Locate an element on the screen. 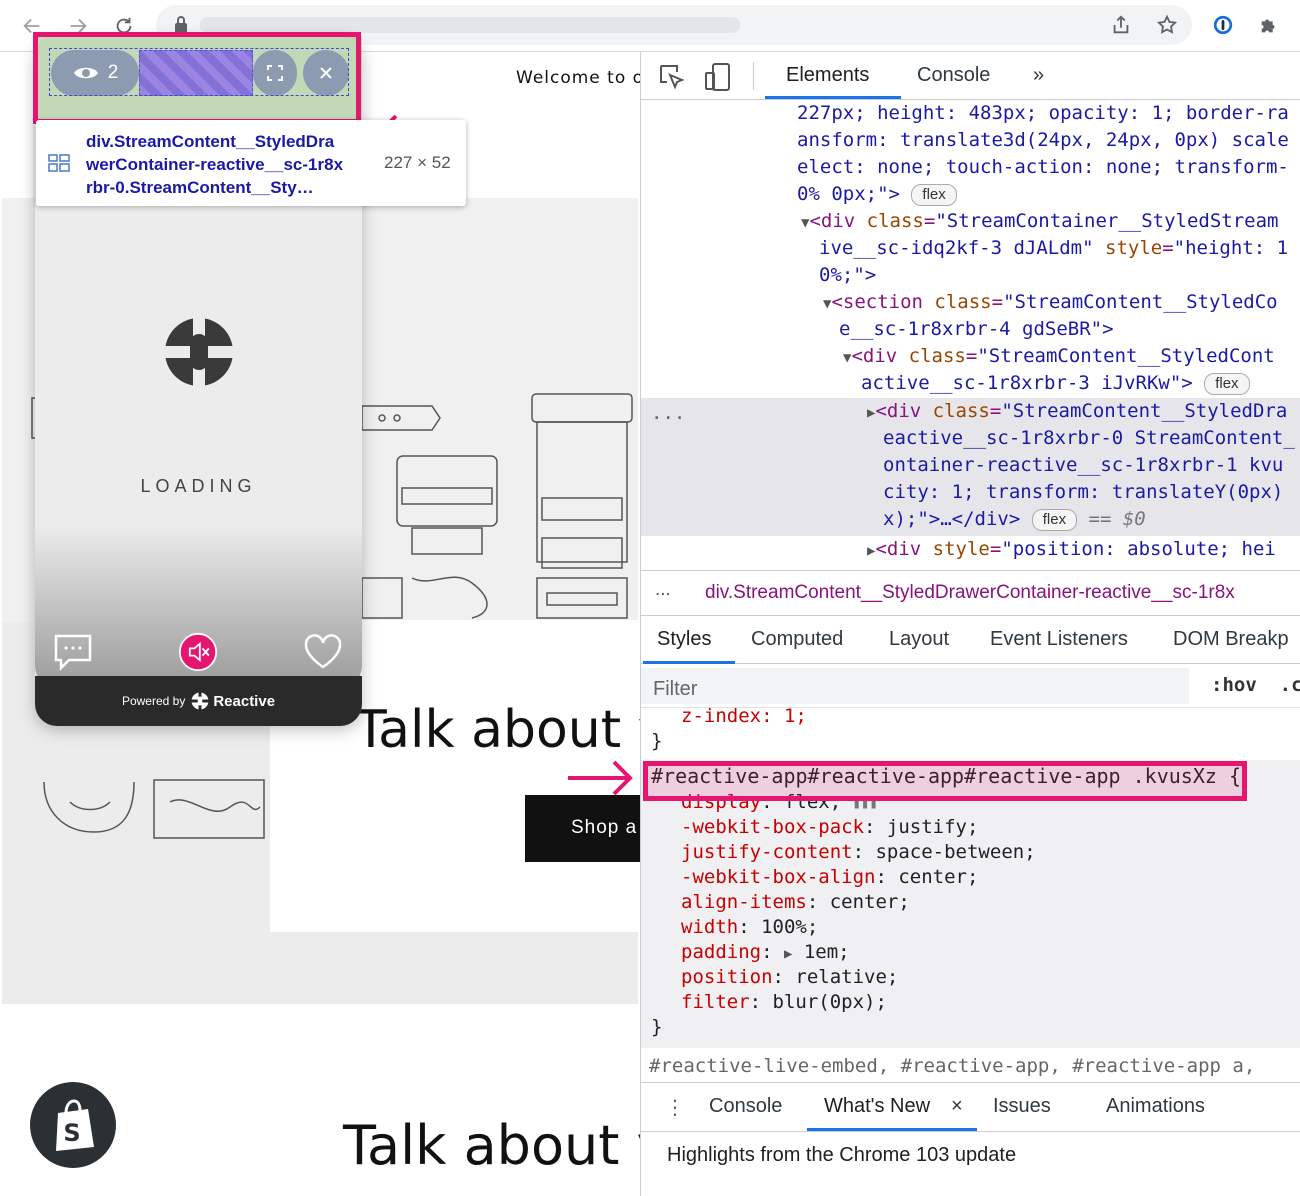 The image size is (1300, 1196). tab-dom-breakpoints: DOM Breakp is located at coordinates (1231, 639).